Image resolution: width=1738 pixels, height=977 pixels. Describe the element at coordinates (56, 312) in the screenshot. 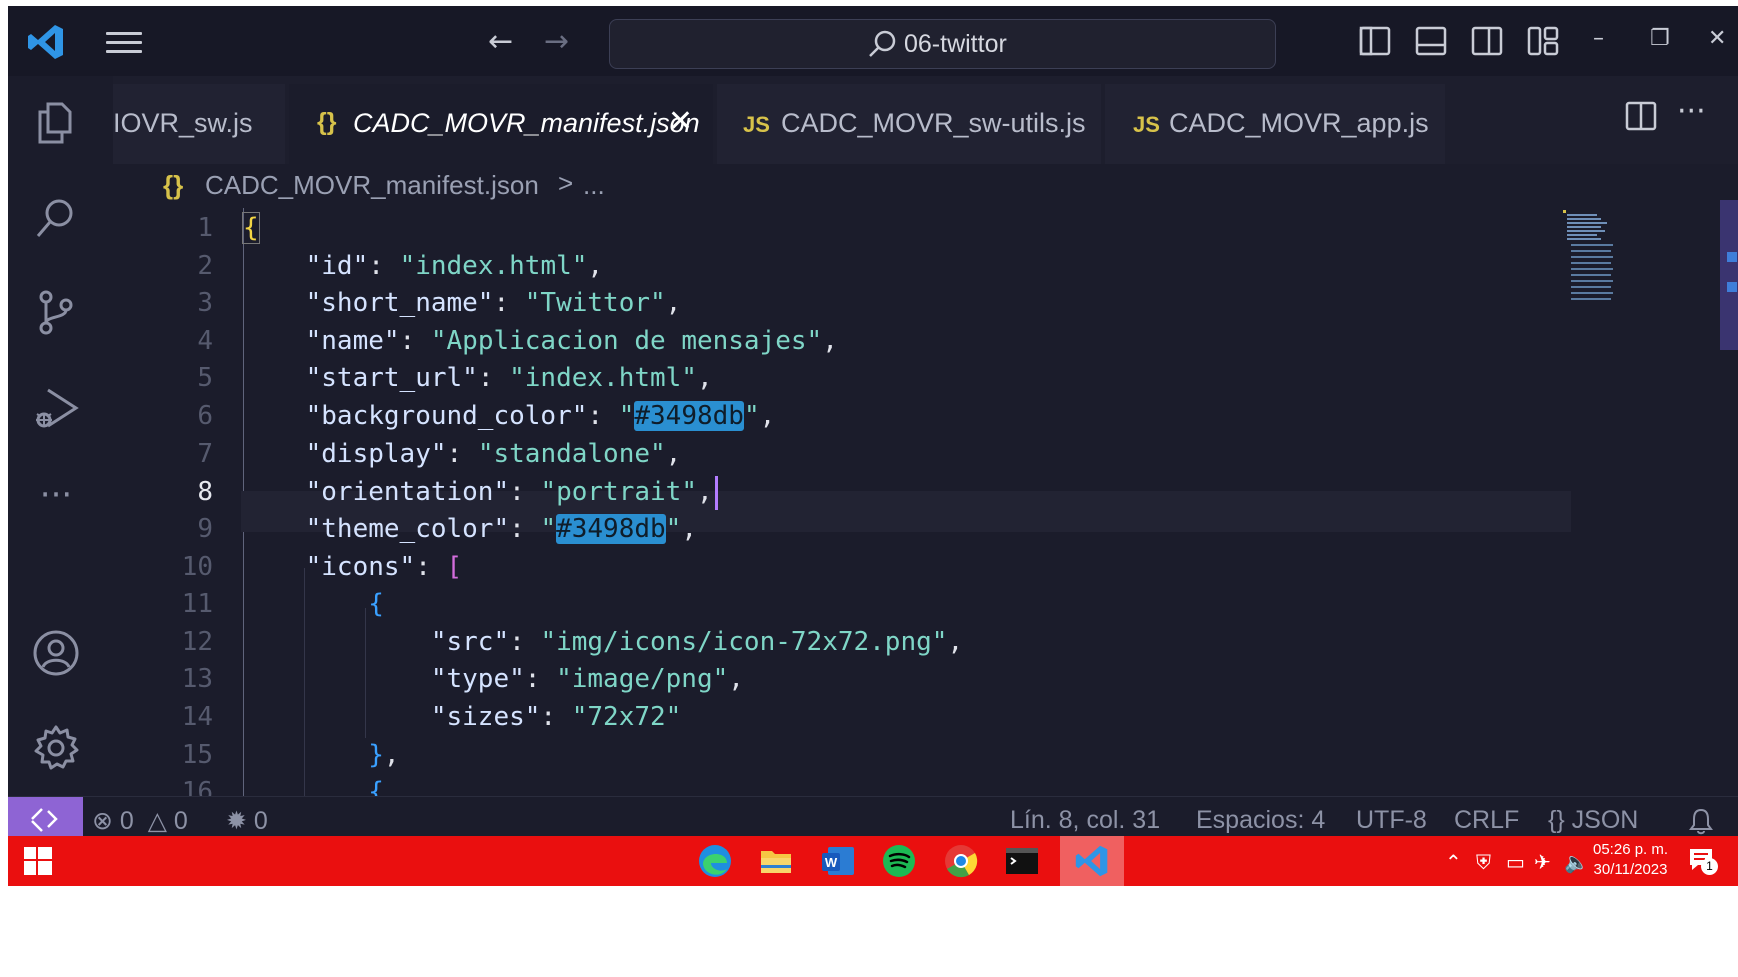

I see `source-control-icon` at that location.